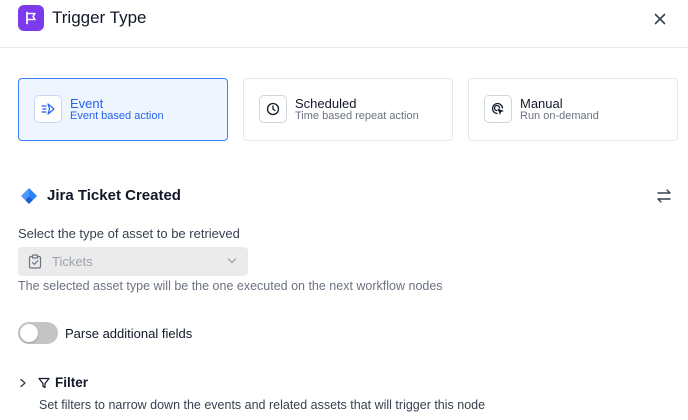 Image resolution: width=688 pixels, height=420 pixels. What do you see at coordinates (44, 383) in the screenshot?
I see `filter-icon` at bounding box center [44, 383].